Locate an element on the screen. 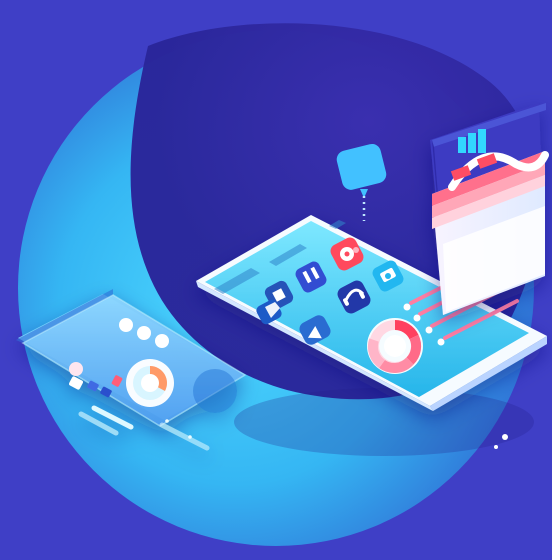  avatar is located at coordinates (76, 369).